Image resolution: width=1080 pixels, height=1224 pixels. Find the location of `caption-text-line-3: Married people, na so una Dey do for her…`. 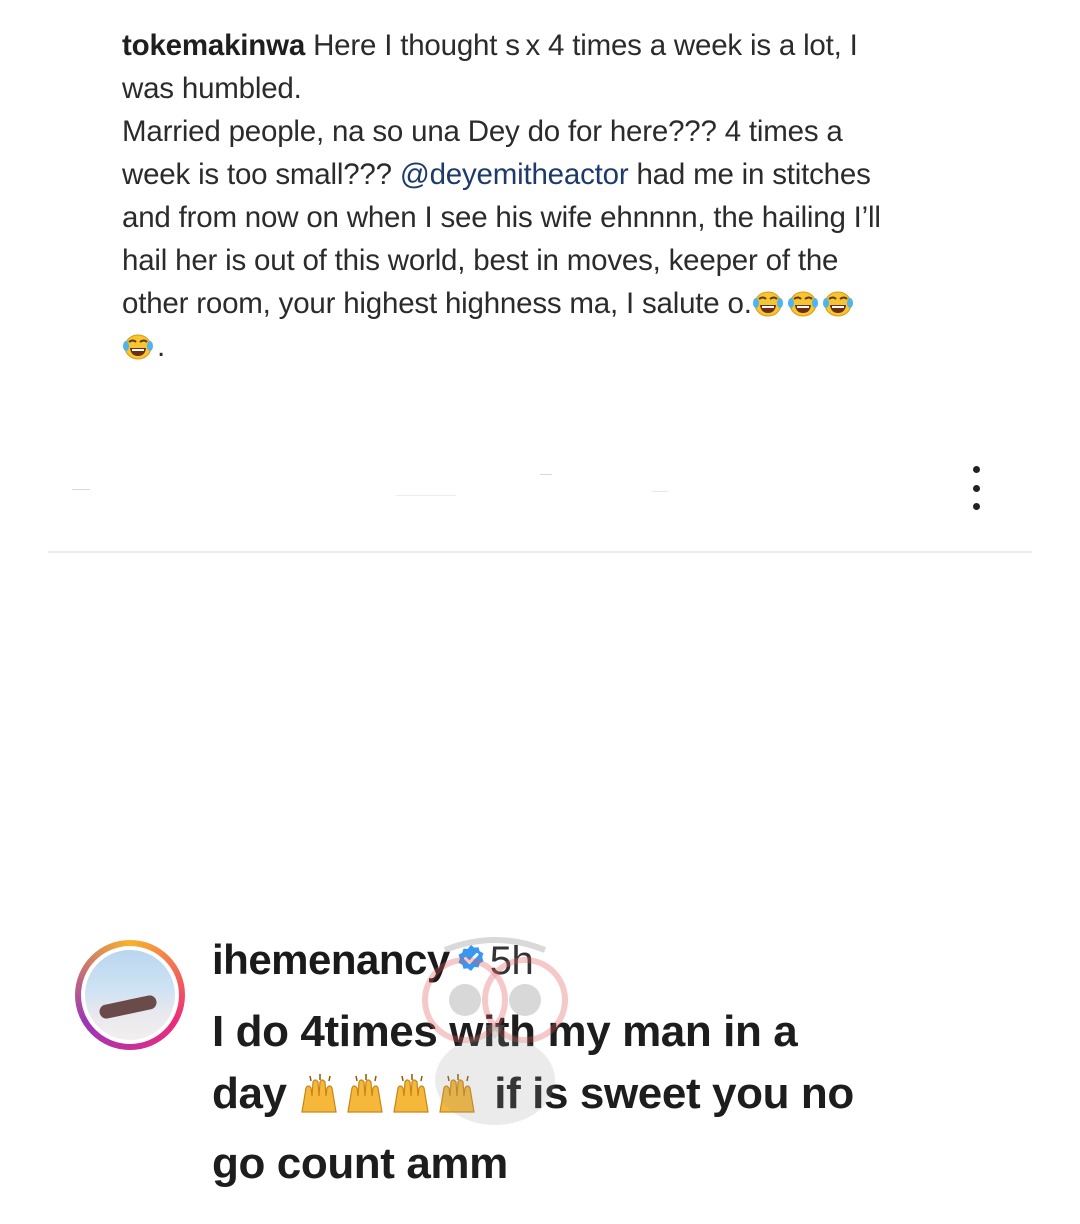

caption-text-line-3: Married people, na so una Dey do for her… is located at coordinates (482, 131).